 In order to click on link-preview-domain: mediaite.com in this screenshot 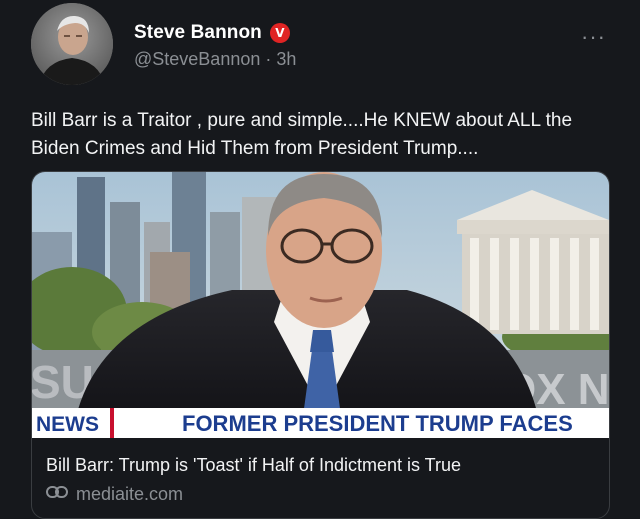, I will do `click(130, 494)`.